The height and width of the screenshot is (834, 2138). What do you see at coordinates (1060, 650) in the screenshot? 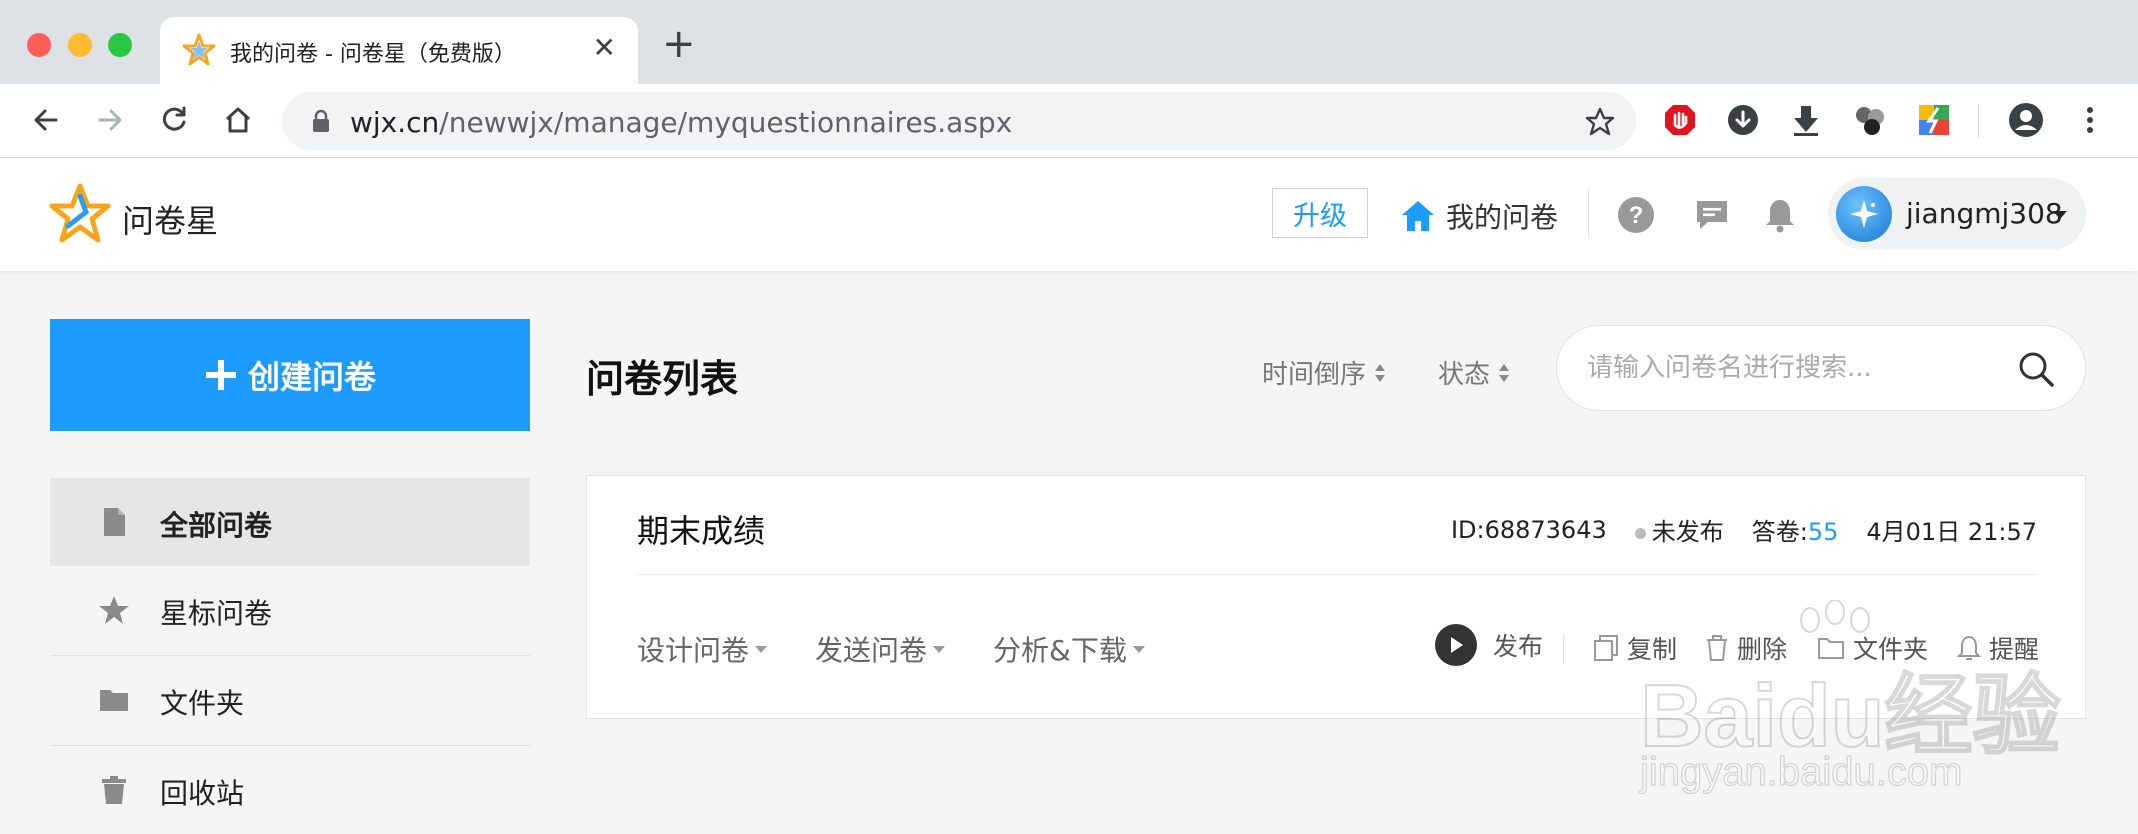
I see `analyze-download-label: 分析&下载` at bounding box center [1060, 650].